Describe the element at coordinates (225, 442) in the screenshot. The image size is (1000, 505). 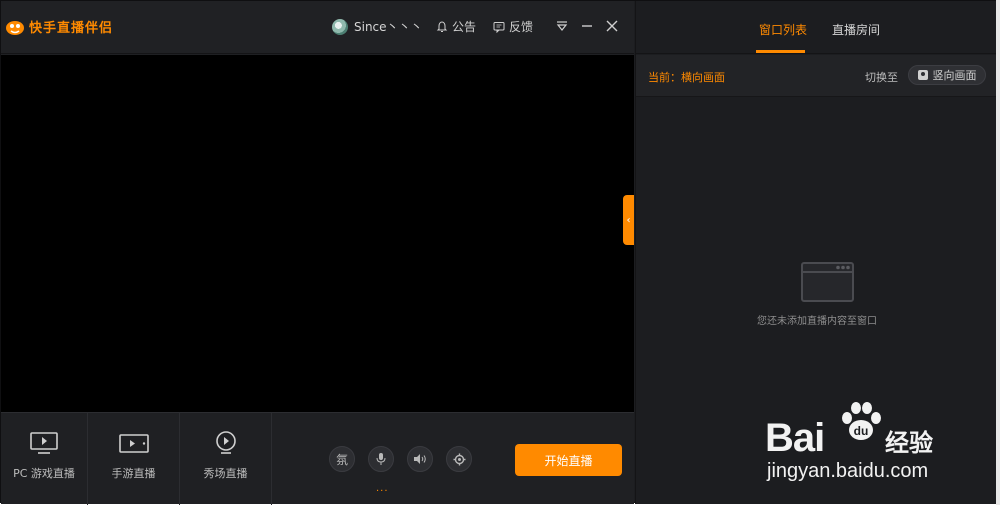
I see `webcam-icon` at that location.